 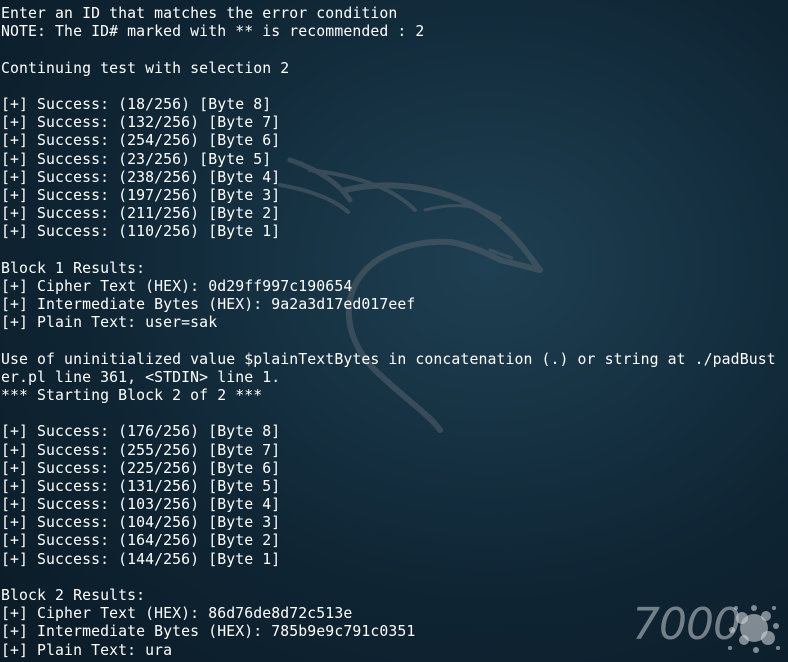 I want to click on terminal-line: [+] Success: (131/256) [Byte 5], so click(x=141, y=486).